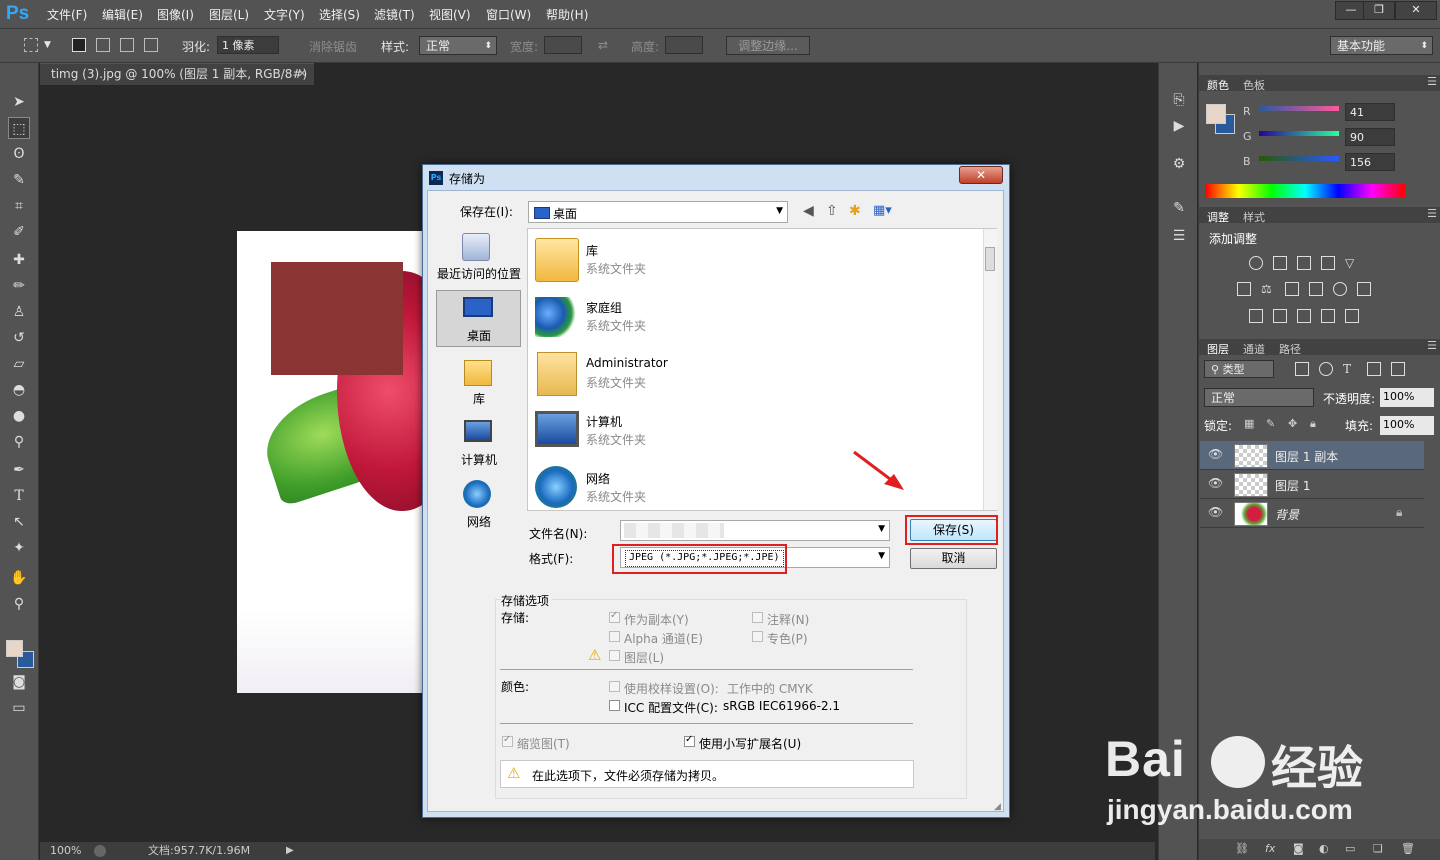 Image resolution: width=1440 pixels, height=860 pixels. Describe the element at coordinates (1299, 133) in the screenshot. I see `g-slider` at that location.